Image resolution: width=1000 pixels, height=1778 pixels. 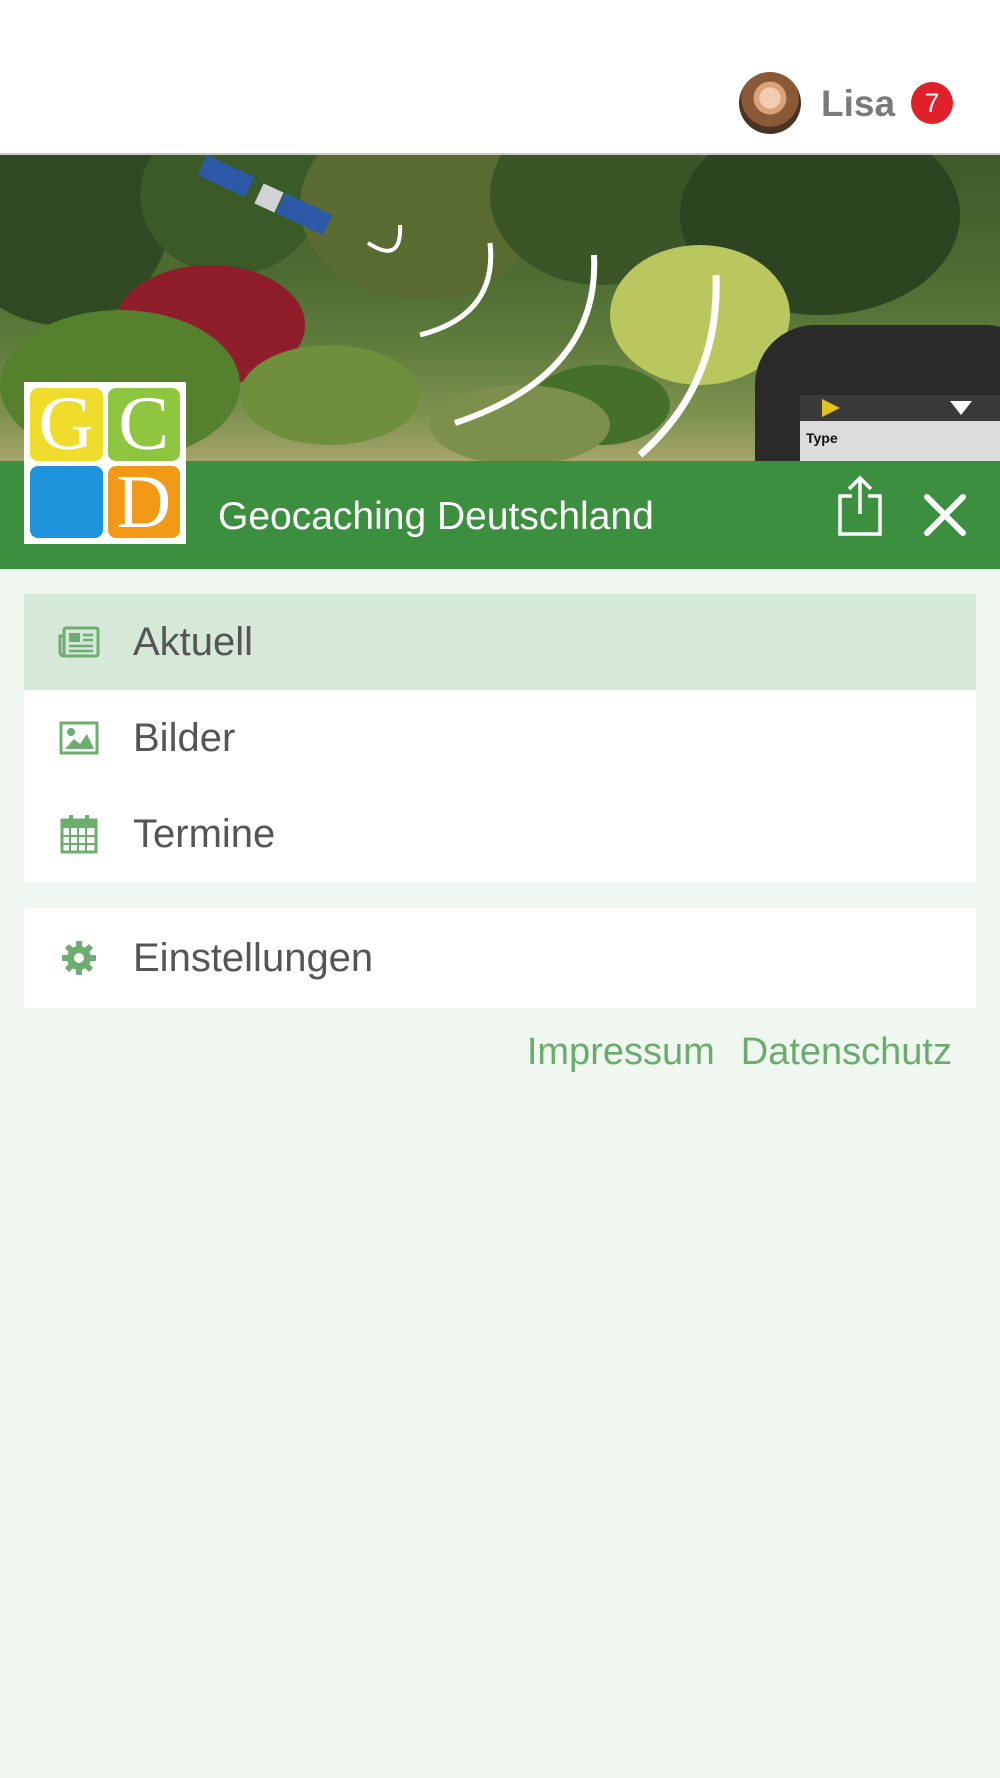 I want to click on menu-item-label: Einstellungen, so click(x=253, y=958).